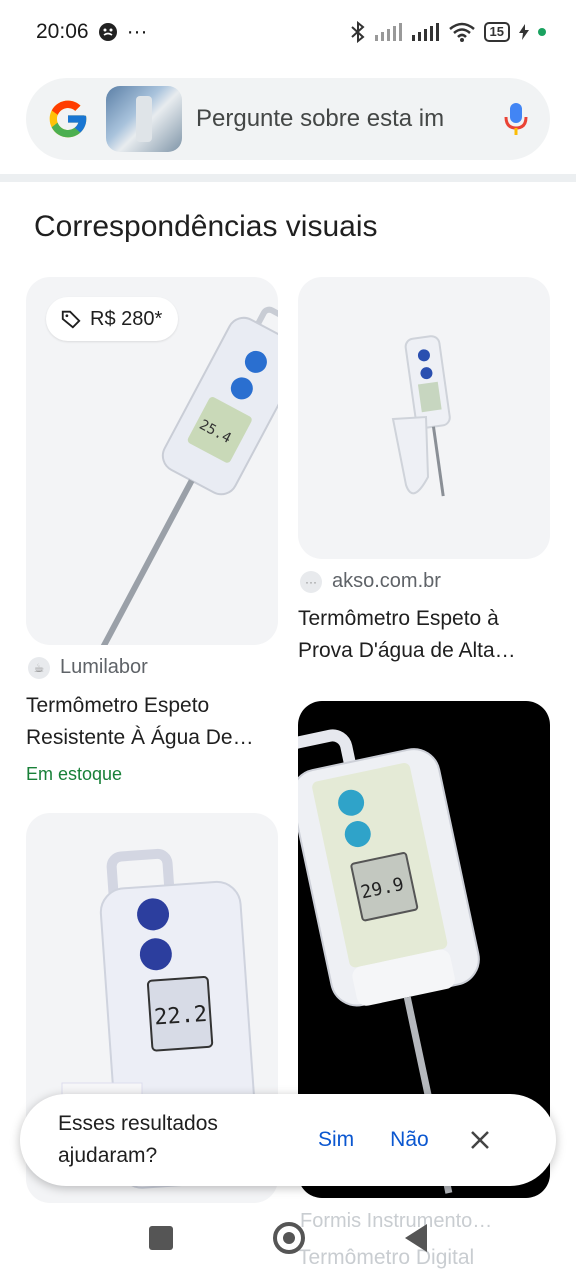 Image resolution: width=576 pixels, height=1280 pixels. I want to click on price-tag-icon, so click(71, 319).